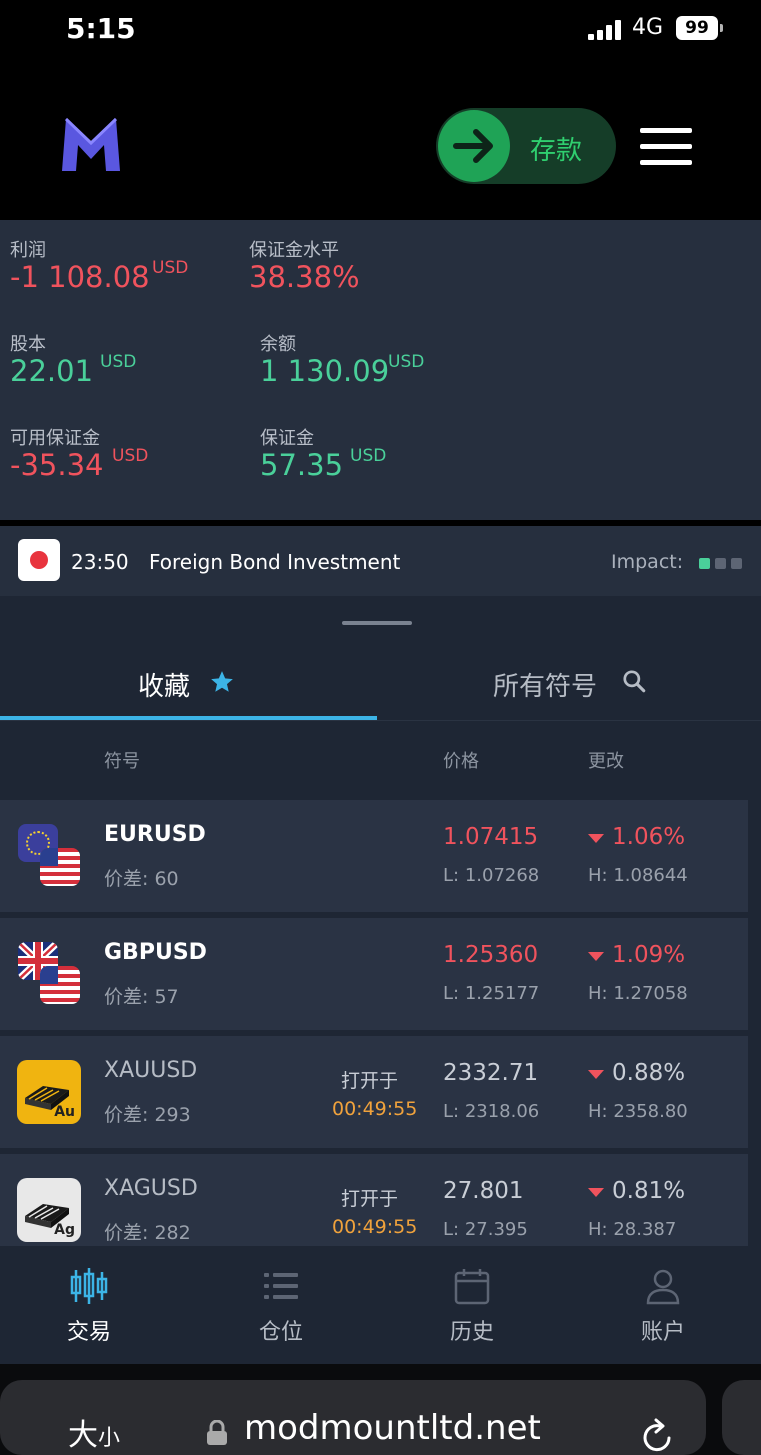 The height and width of the screenshot is (1455, 761). What do you see at coordinates (648, 27) in the screenshot?
I see `network-type: 4G` at bounding box center [648, 27].